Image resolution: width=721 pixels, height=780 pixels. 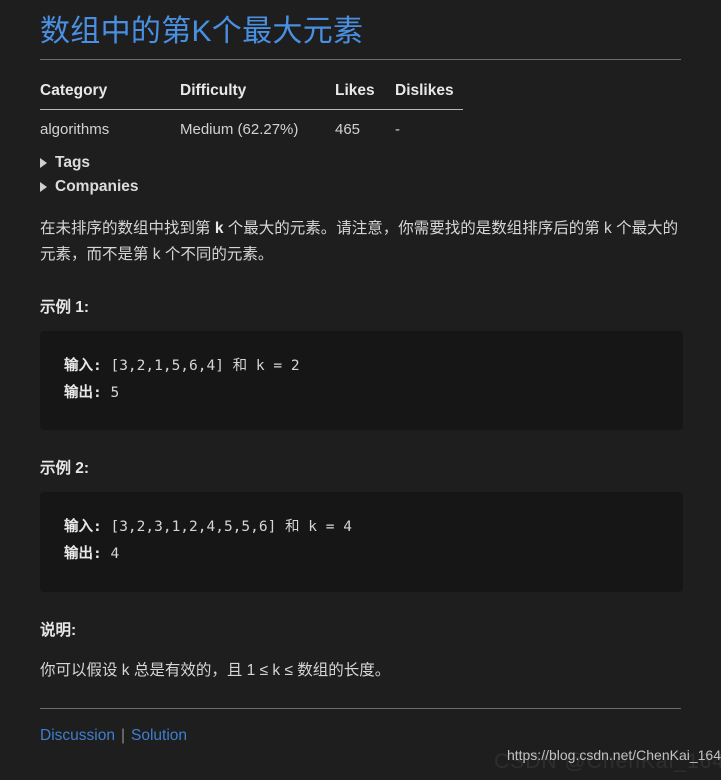 I want to click on collapsible-tags: Tags, so click(x=360, y=163).